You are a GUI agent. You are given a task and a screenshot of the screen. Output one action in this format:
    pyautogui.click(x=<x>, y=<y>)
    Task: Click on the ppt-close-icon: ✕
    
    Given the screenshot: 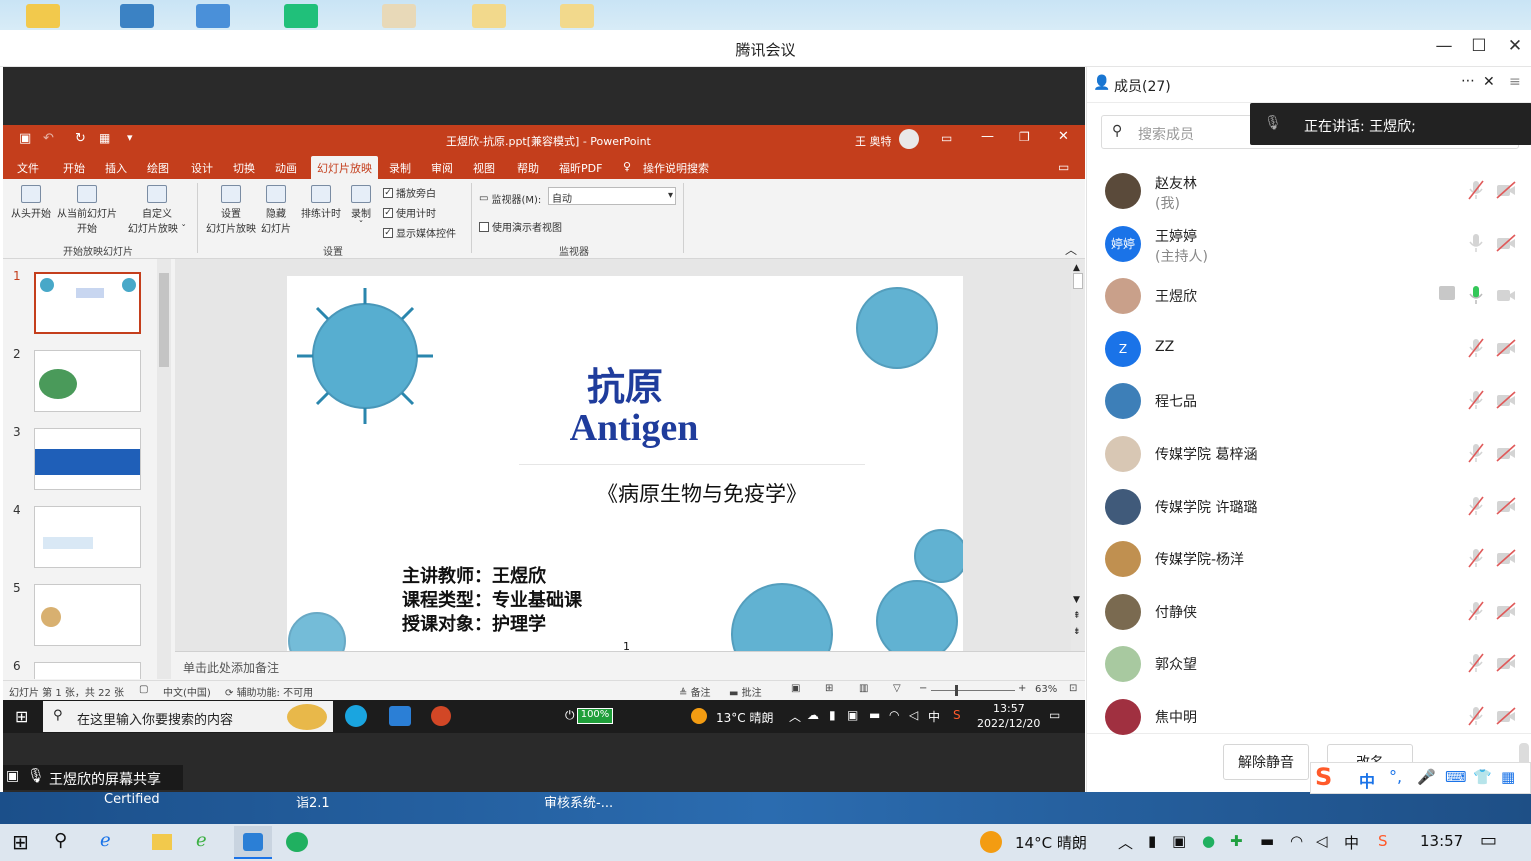 What is the action you would take?
    pyautogui.click(x=1063, y=136)
    